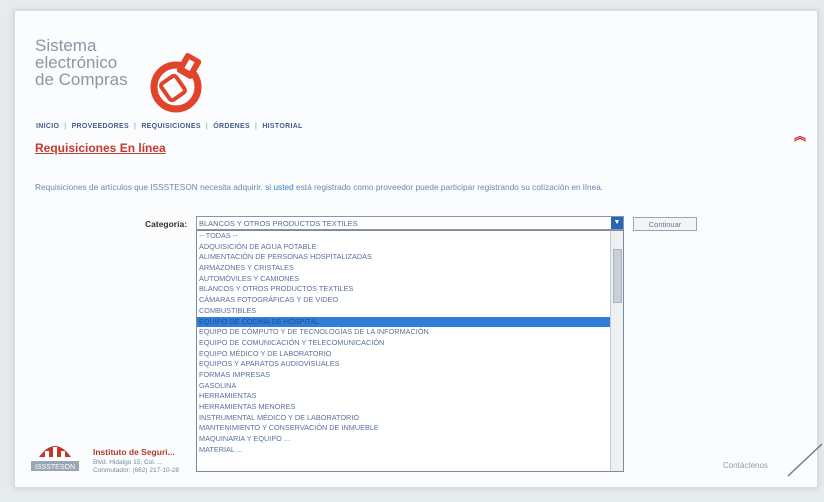 This screenshot has width=824, height=502. Describe the element at coordinates (800, 136) in the screenshot. I see `scroll-to-top-icon: ︽` at that location.